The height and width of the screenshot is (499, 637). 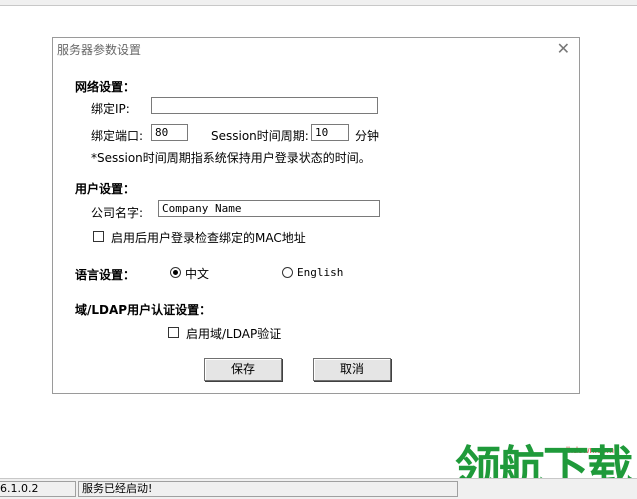 What do you see at coordinates (318, 3) in the screenshot?
I see `window-top-edge` at bounding box center [318, 3].